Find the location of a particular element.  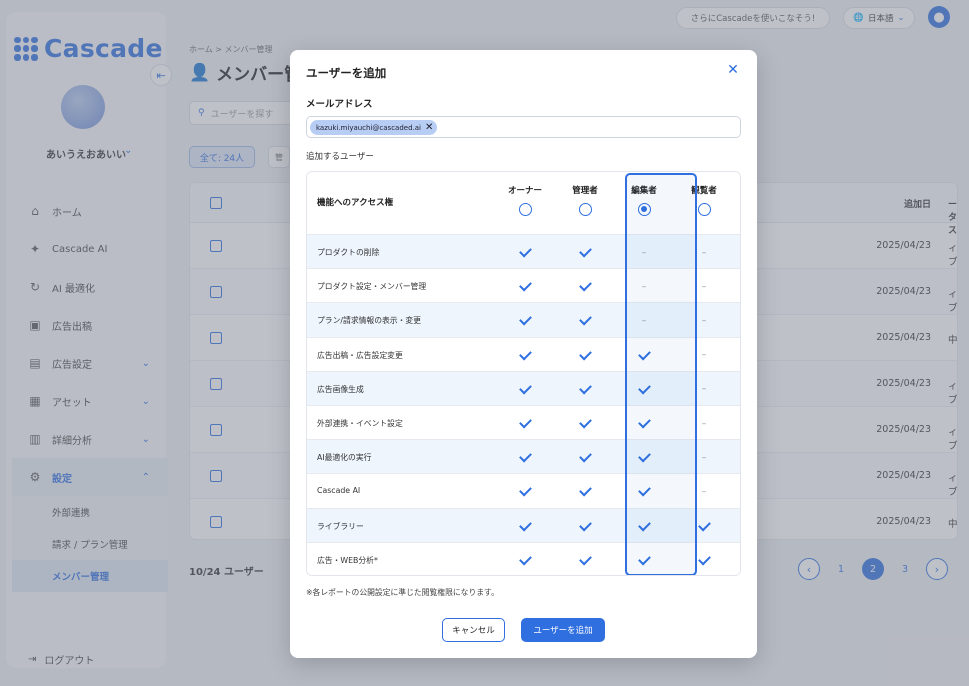

feature-name: 広告画像生成 is located at coordinates (340, 389).